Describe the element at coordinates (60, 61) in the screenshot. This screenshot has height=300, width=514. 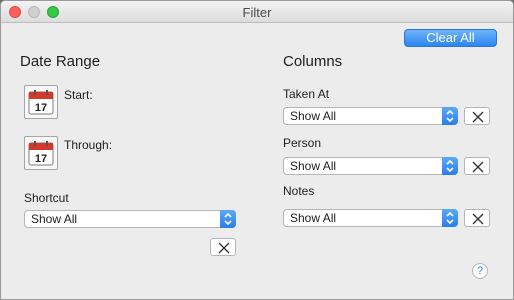
I see `date-range-heading: Date Range` at that location.